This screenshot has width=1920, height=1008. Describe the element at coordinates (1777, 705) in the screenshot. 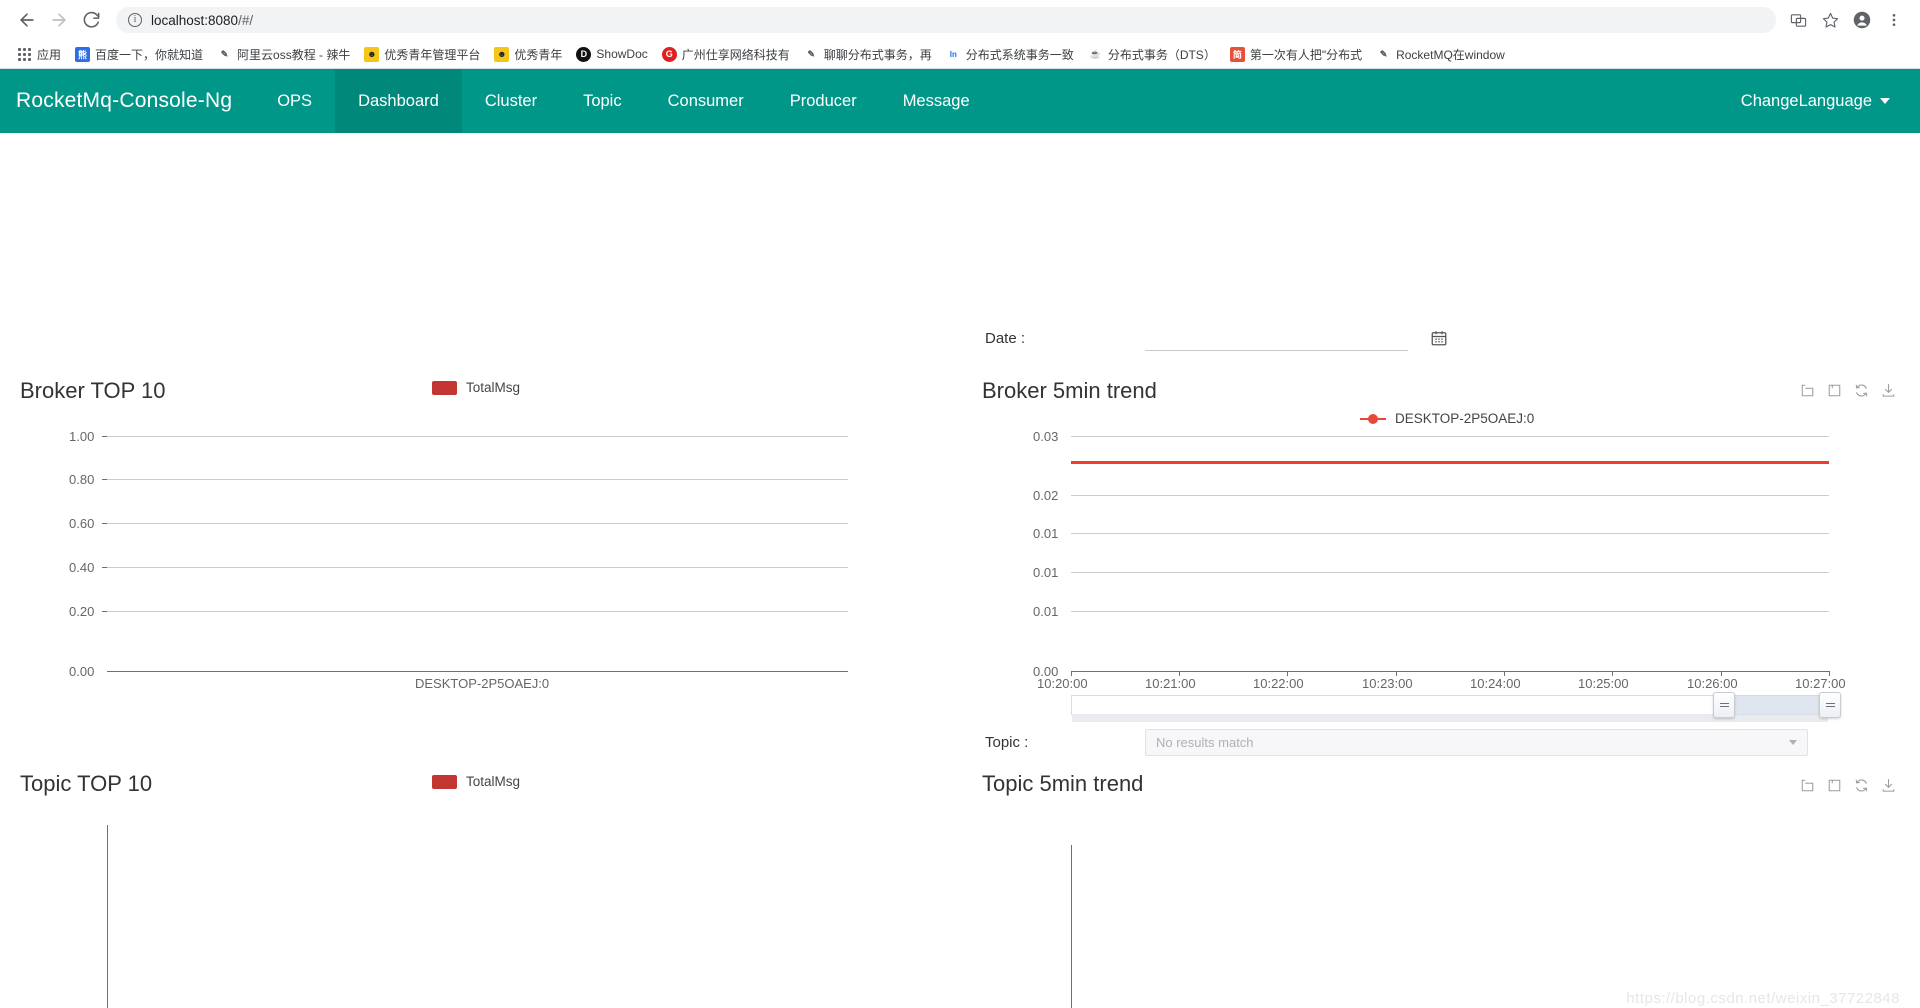

I see `datazoom-selected-range` at that location.